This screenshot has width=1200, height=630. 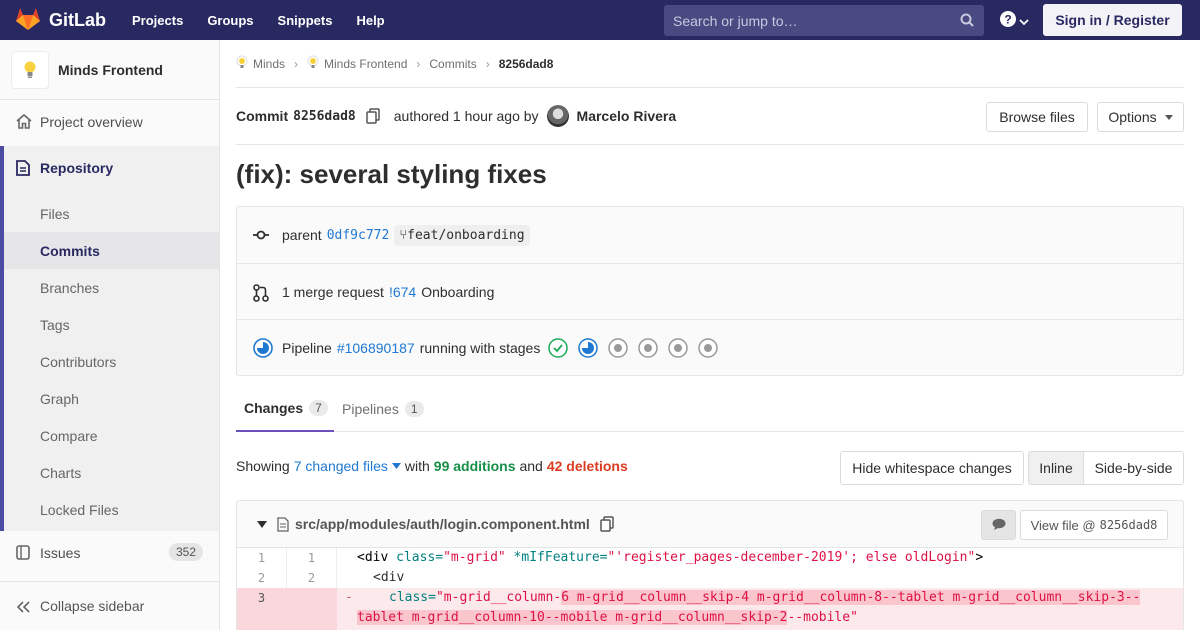 I want to click on with-text: with, so click(x=417, y=466).